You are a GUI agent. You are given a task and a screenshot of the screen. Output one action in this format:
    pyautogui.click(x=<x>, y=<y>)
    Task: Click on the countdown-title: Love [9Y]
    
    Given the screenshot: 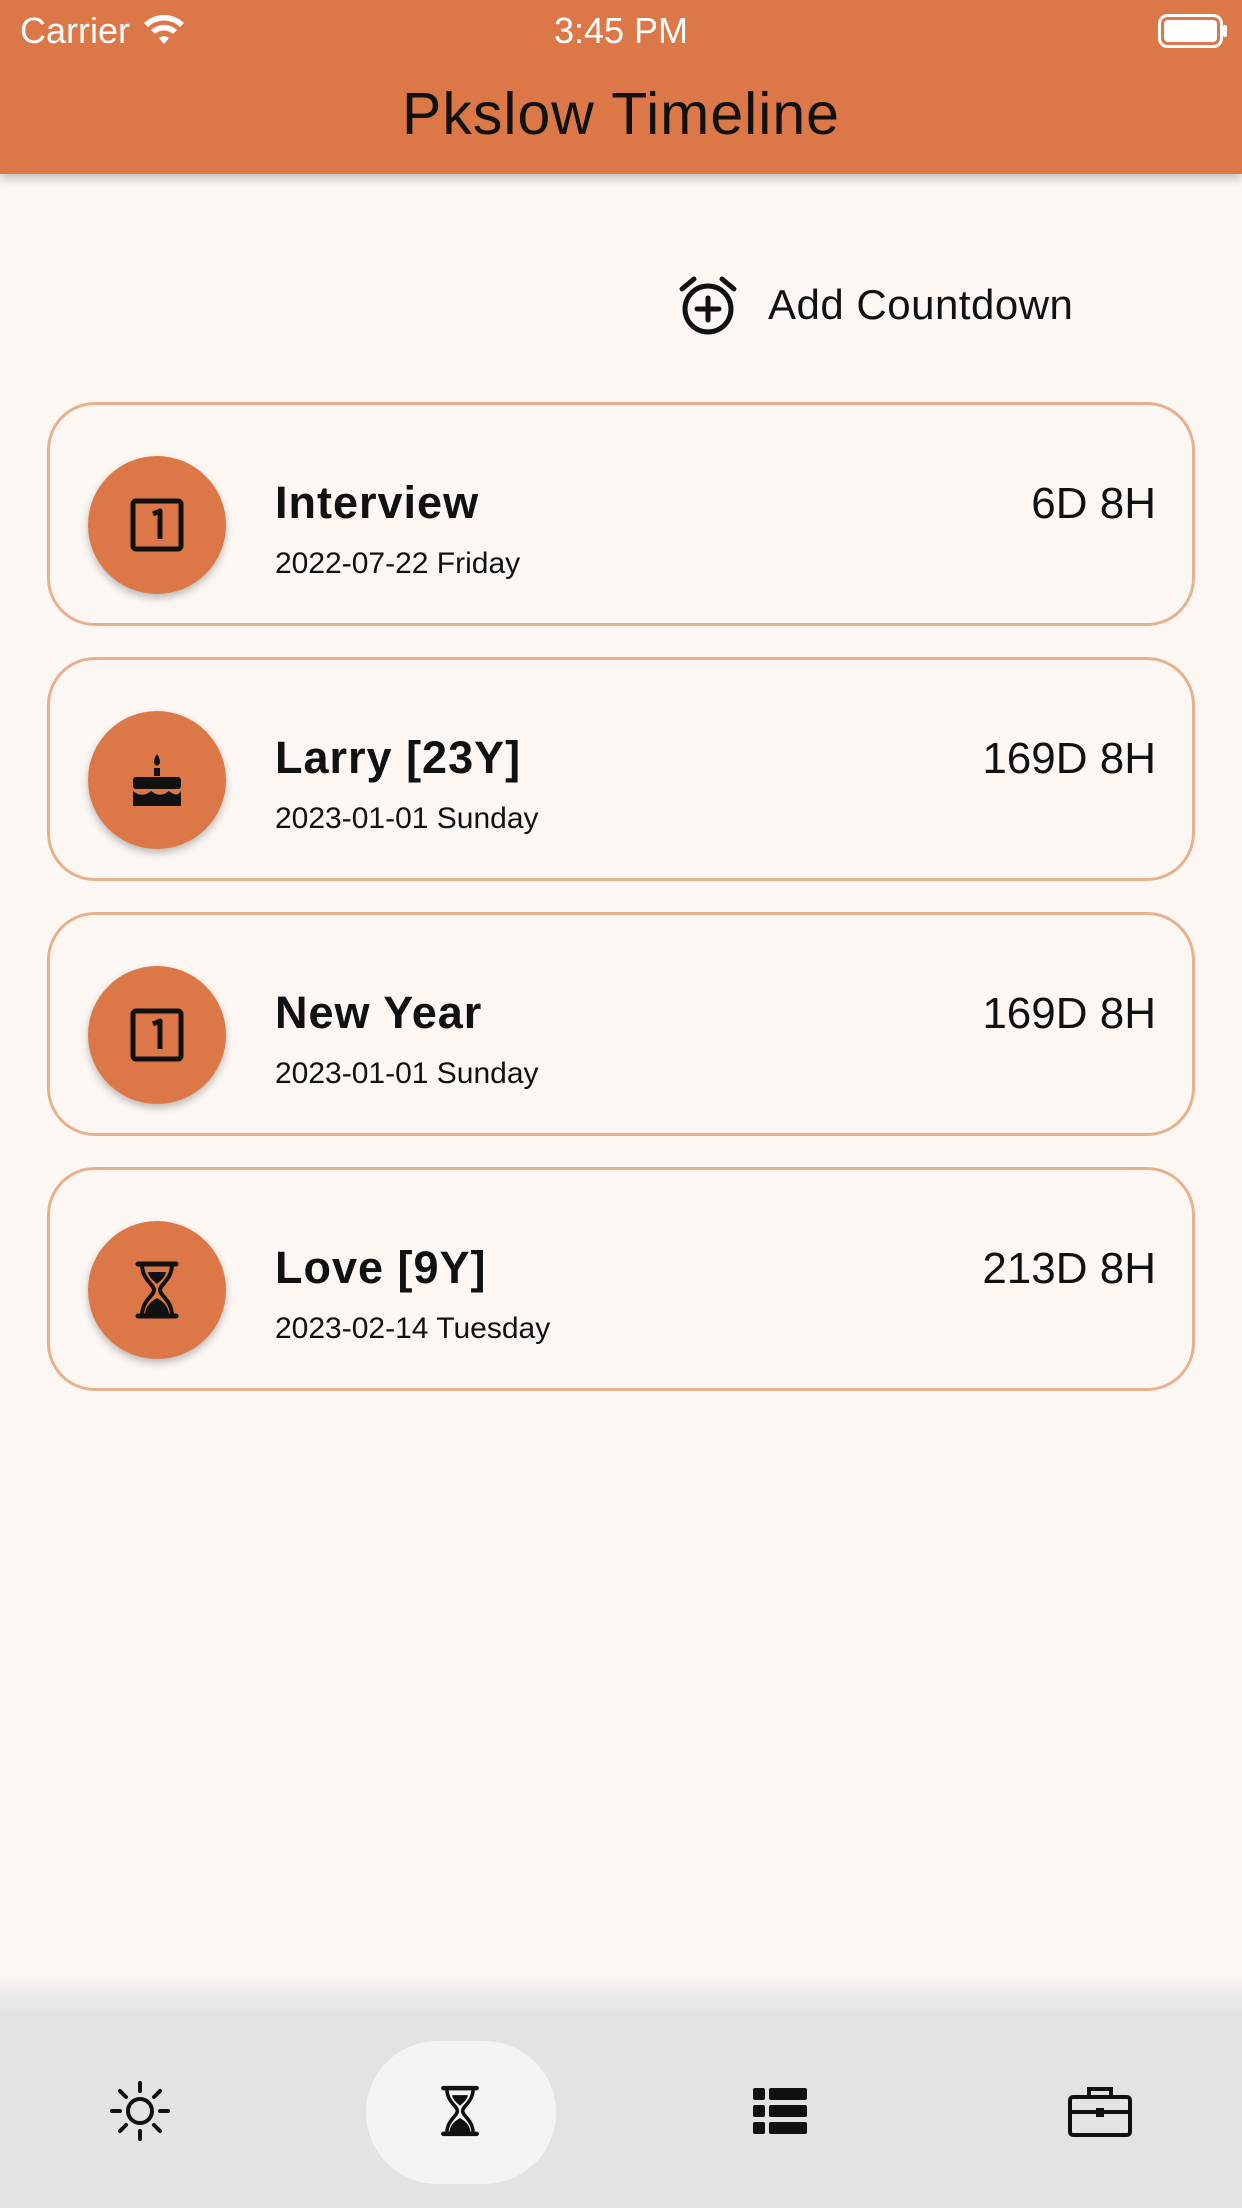 What is the action you would take?
    pyautogui.click(x=381, y=1267)
    